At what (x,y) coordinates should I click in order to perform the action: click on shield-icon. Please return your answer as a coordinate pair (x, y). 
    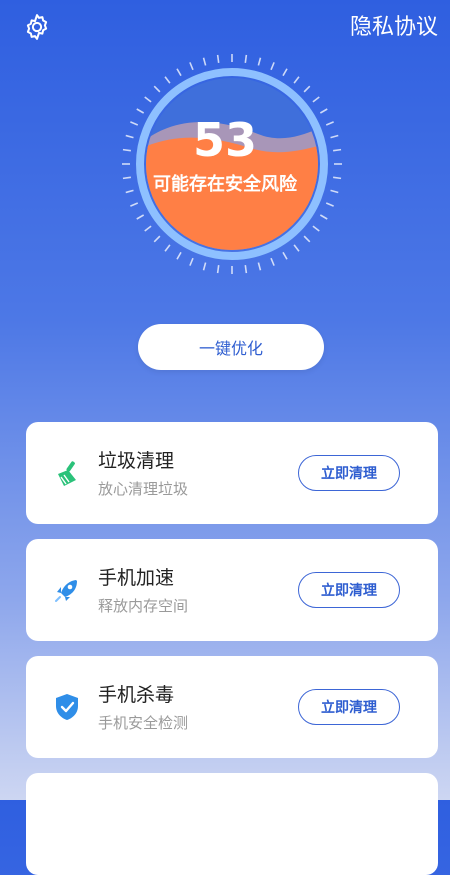
    Looking at the image, I should click on (67, 707).